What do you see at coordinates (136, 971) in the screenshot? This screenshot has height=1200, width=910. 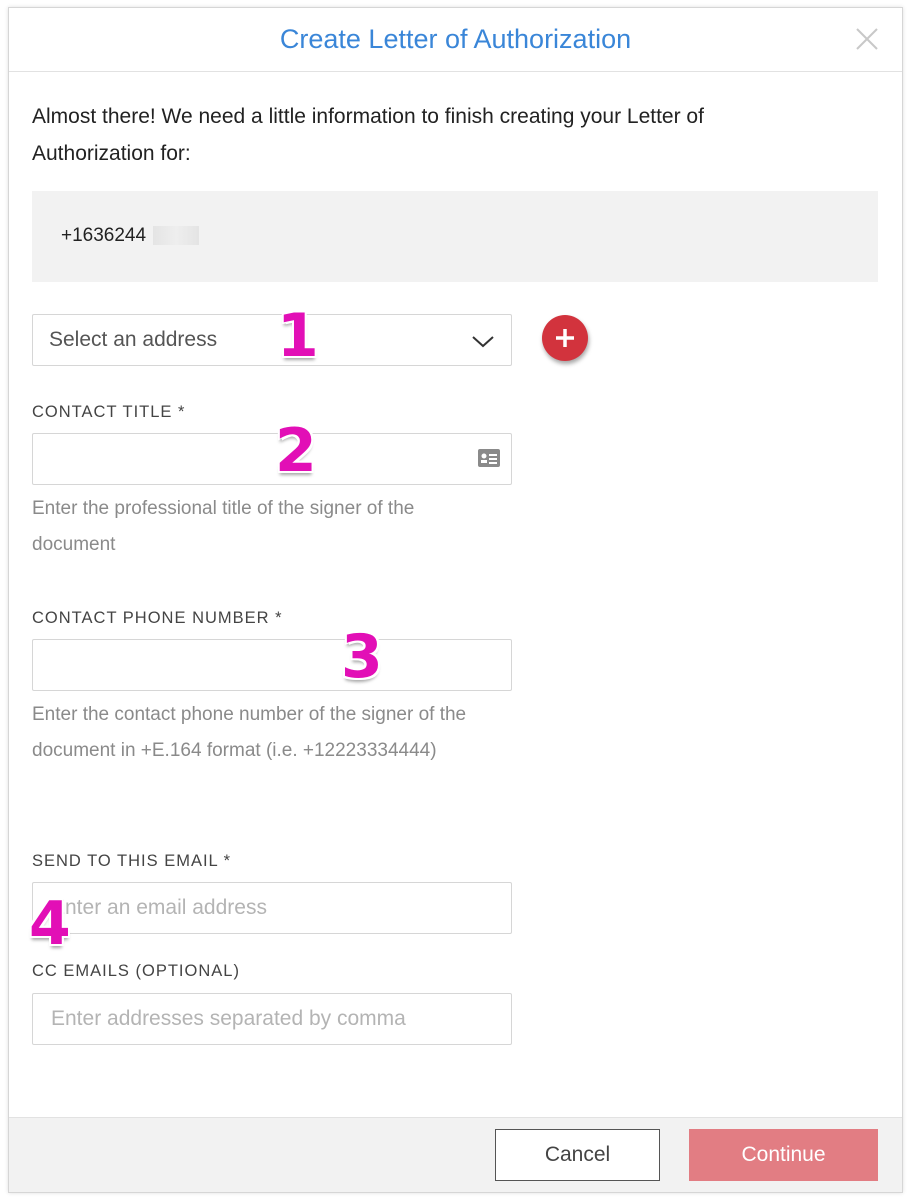 I see `cc-emails-label: CC EMAILS (OPTIONAL)` at bounding box center [136, 971].